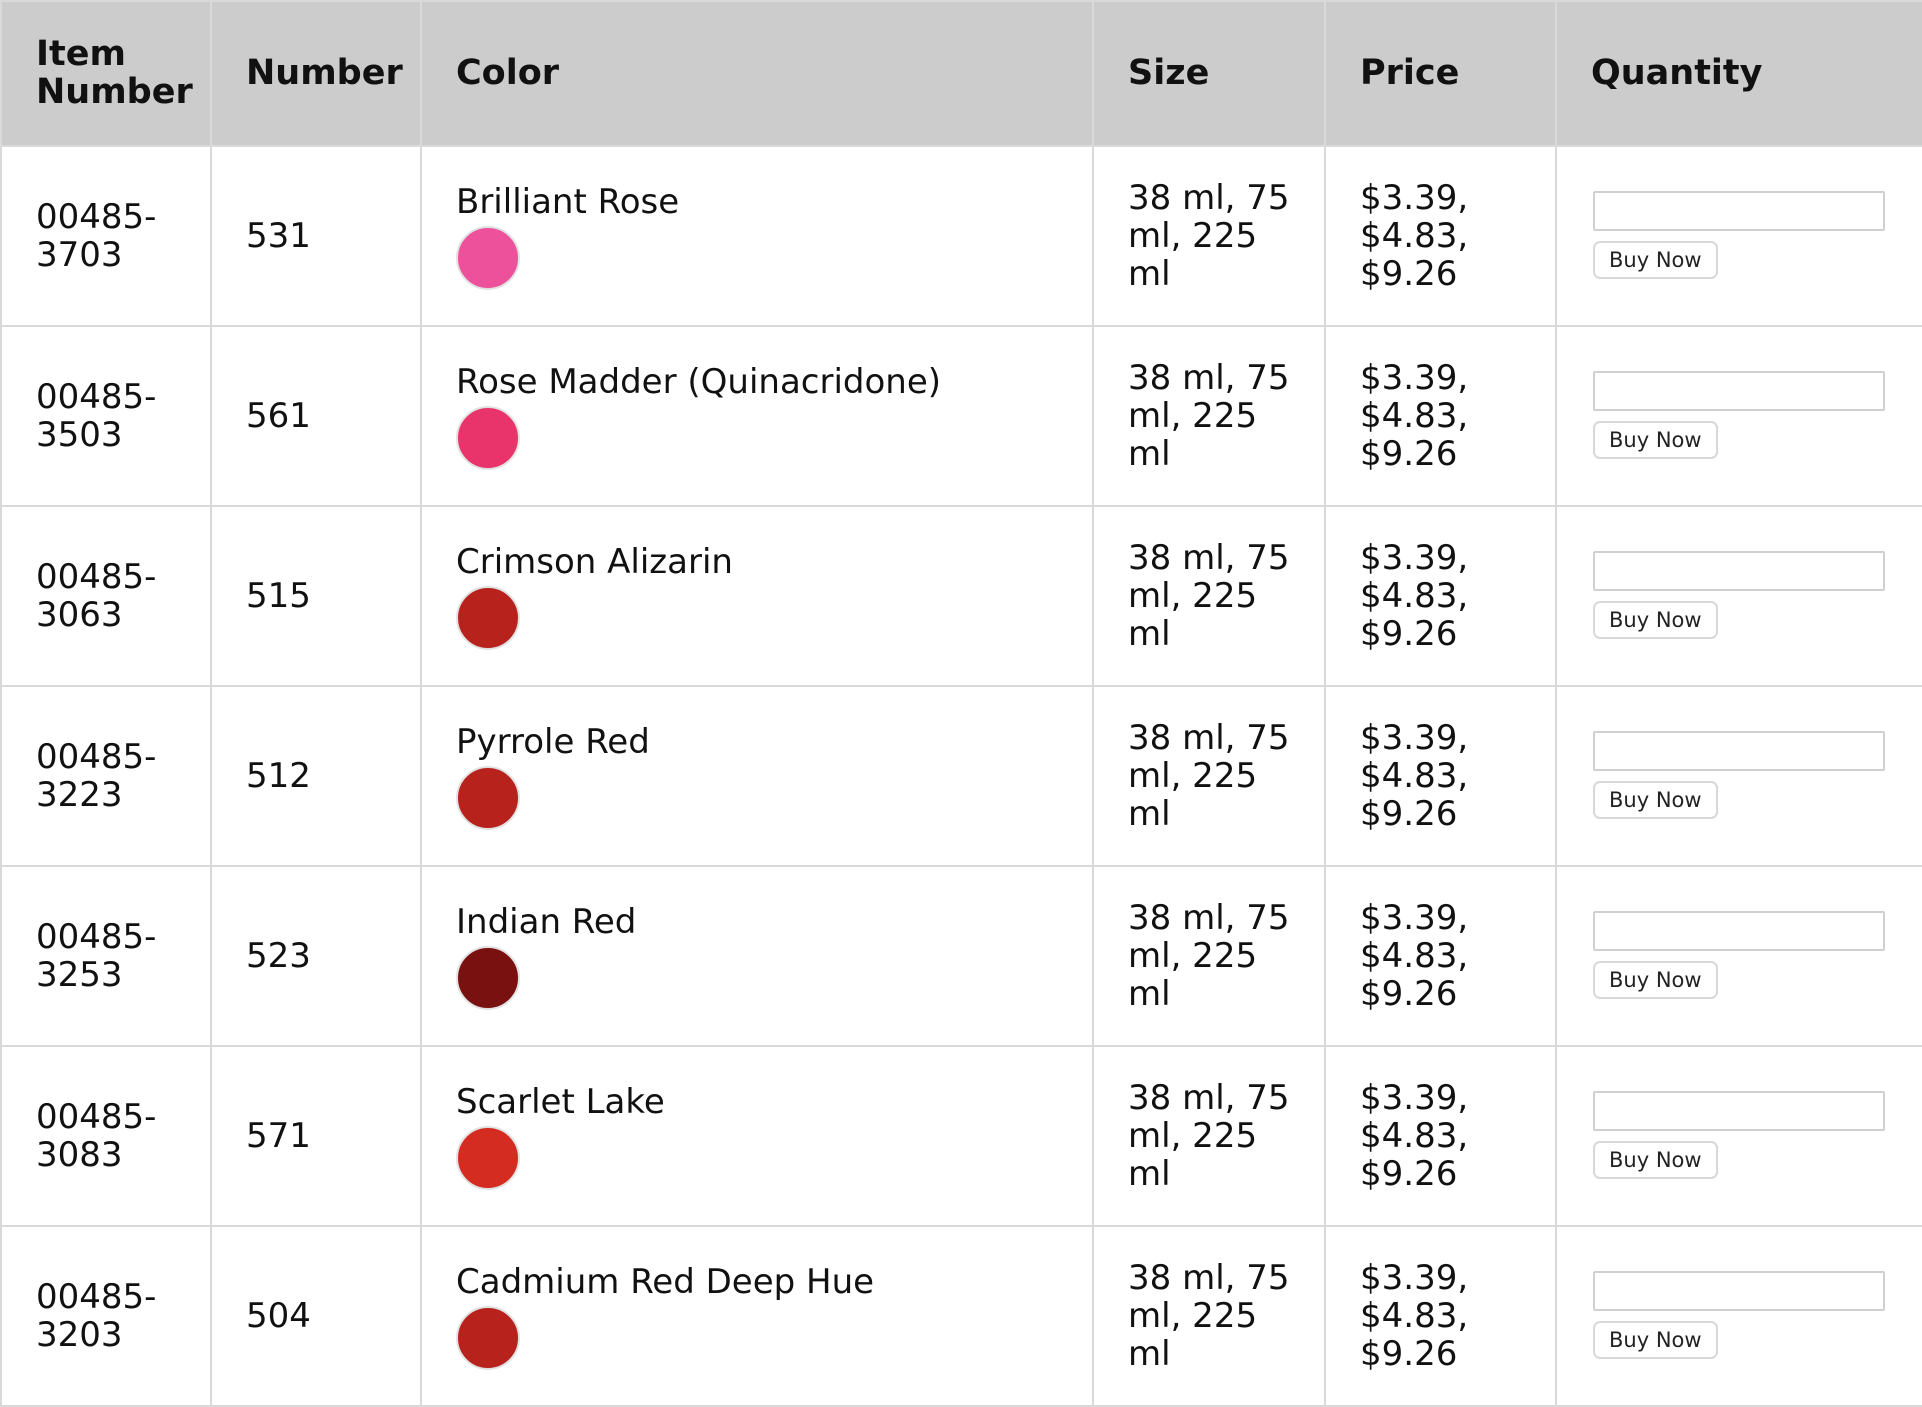  I want to click on color-cell: Cadmium Red Deep Hue, so click(757, 1316).